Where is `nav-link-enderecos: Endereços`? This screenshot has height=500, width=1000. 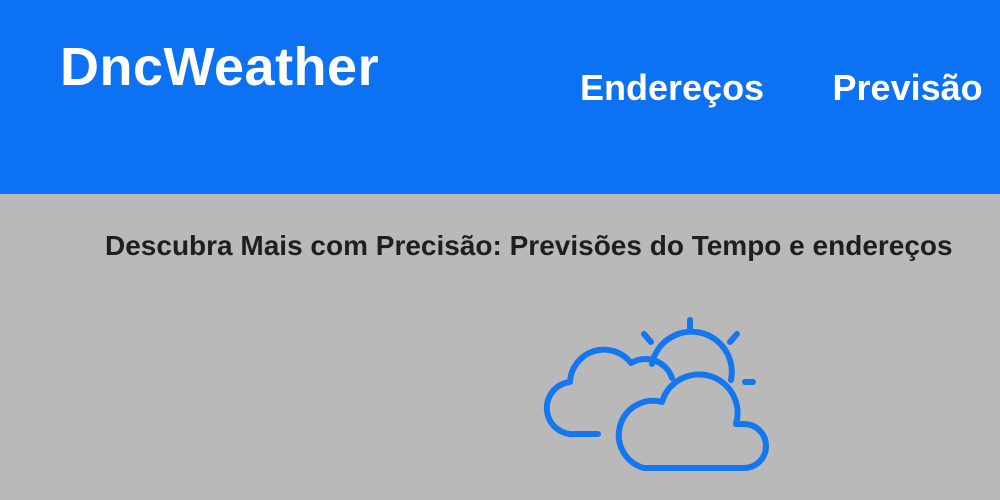
nav-link-enderecos: Endereços is located at coordinates (672, 88).